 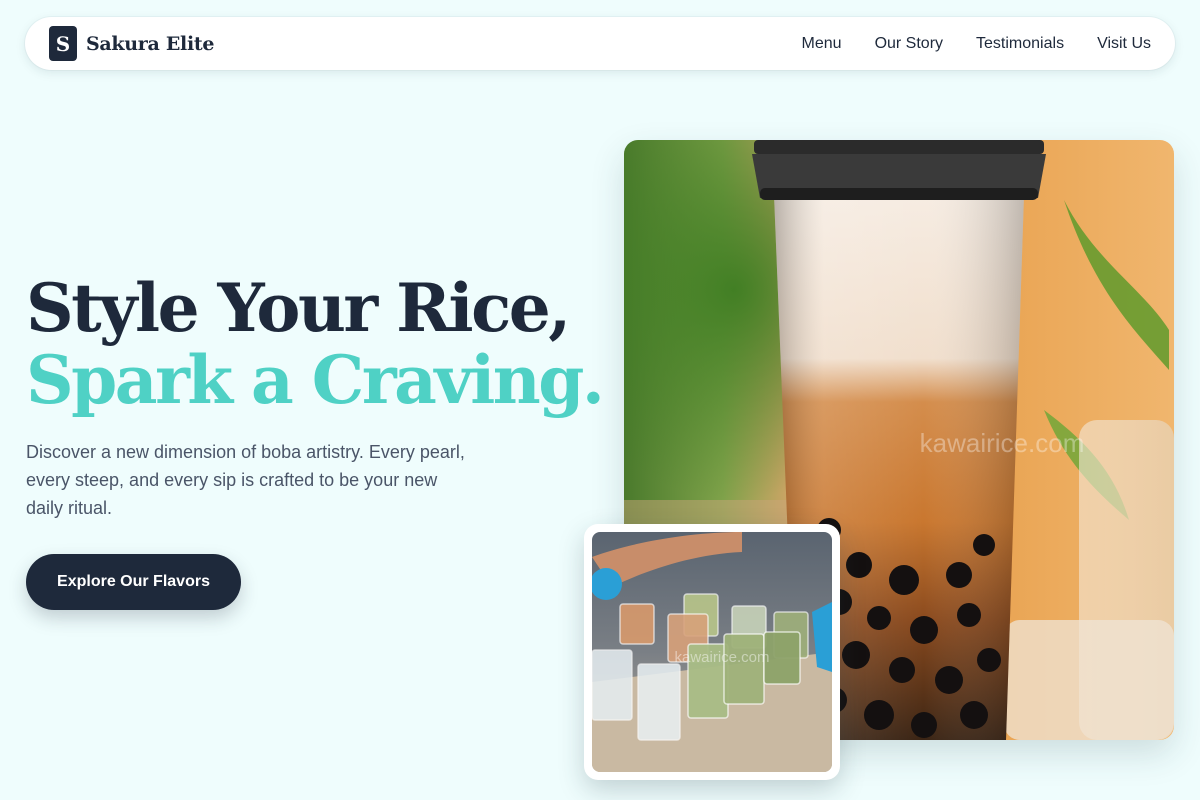 What do you see at coordinates (909, 44) in the screenshot?
I see `nav-link-our-story: Our Story` at bounding box center [909, 44].